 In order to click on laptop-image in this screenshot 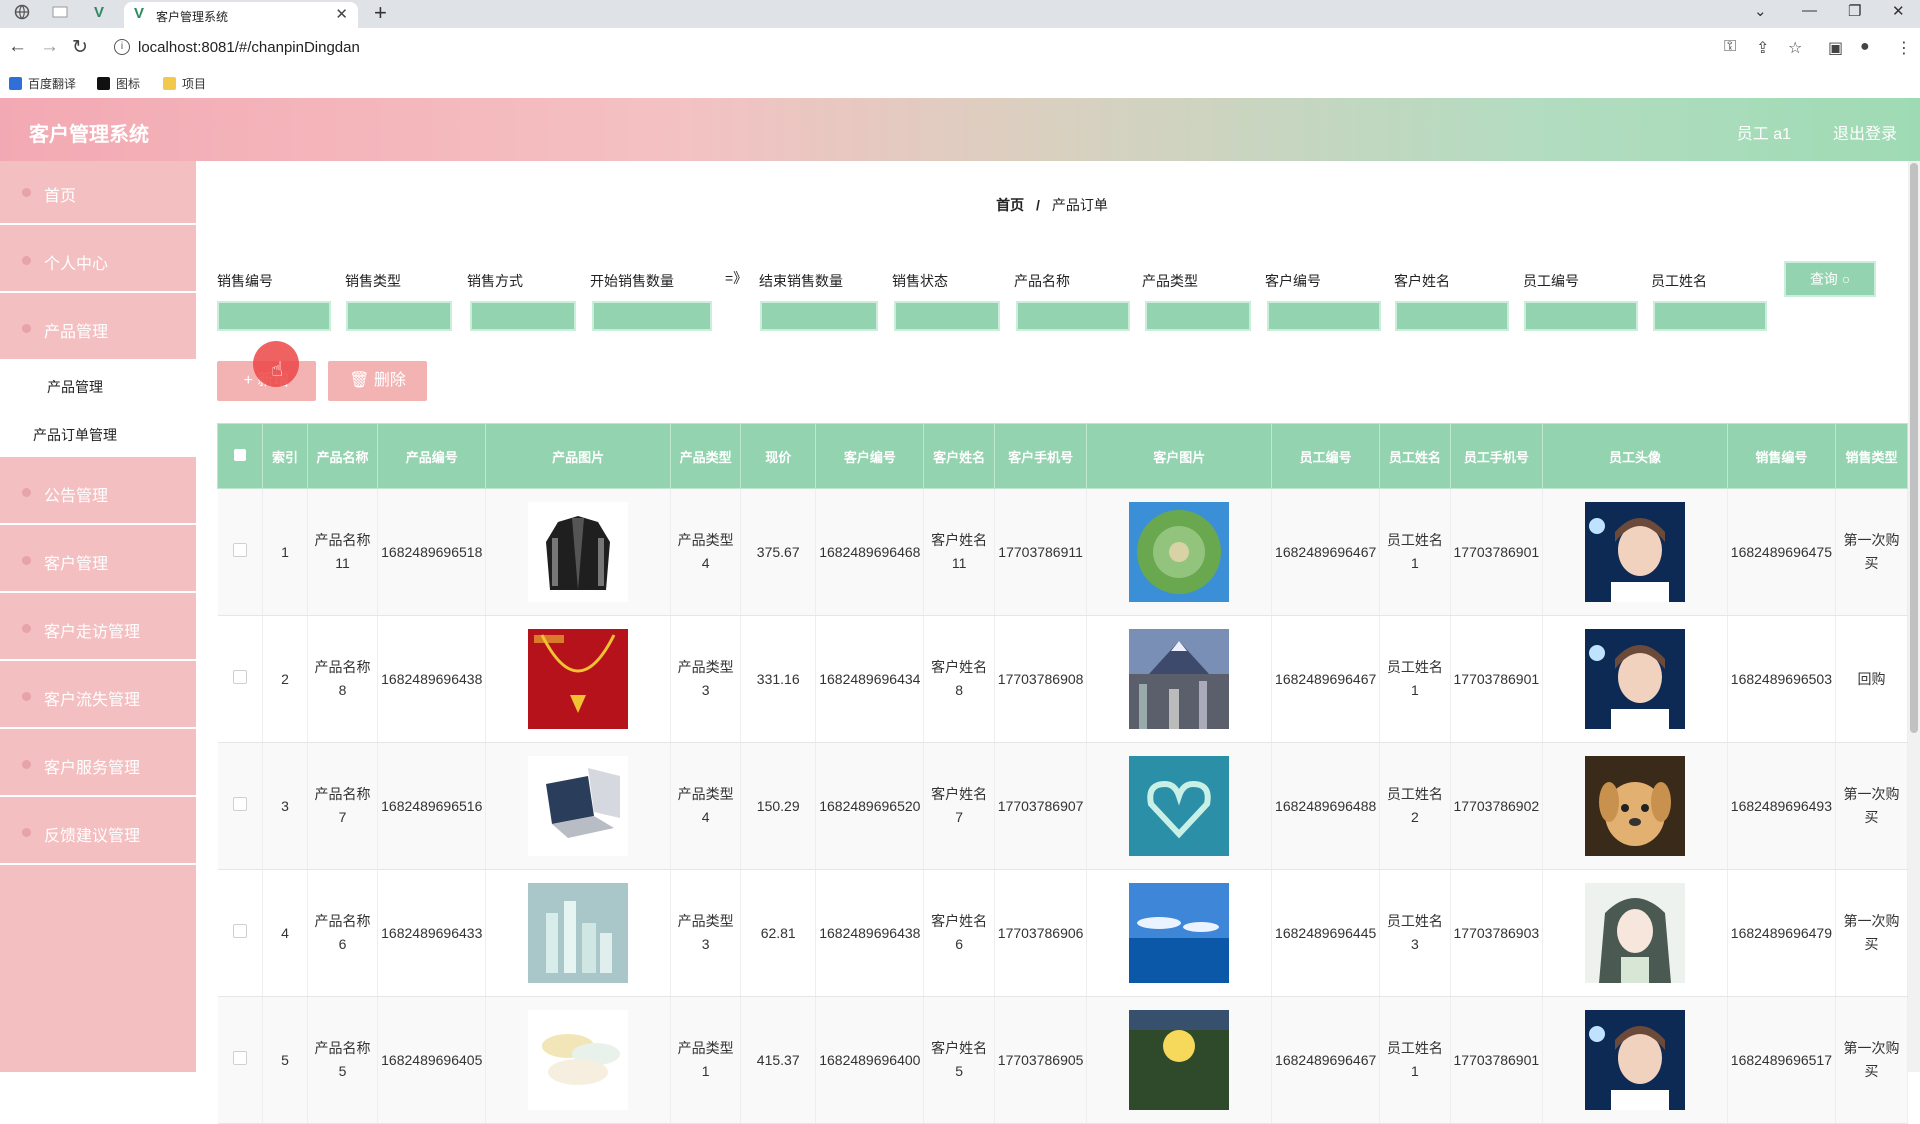, I will do `click(578, 806)`.